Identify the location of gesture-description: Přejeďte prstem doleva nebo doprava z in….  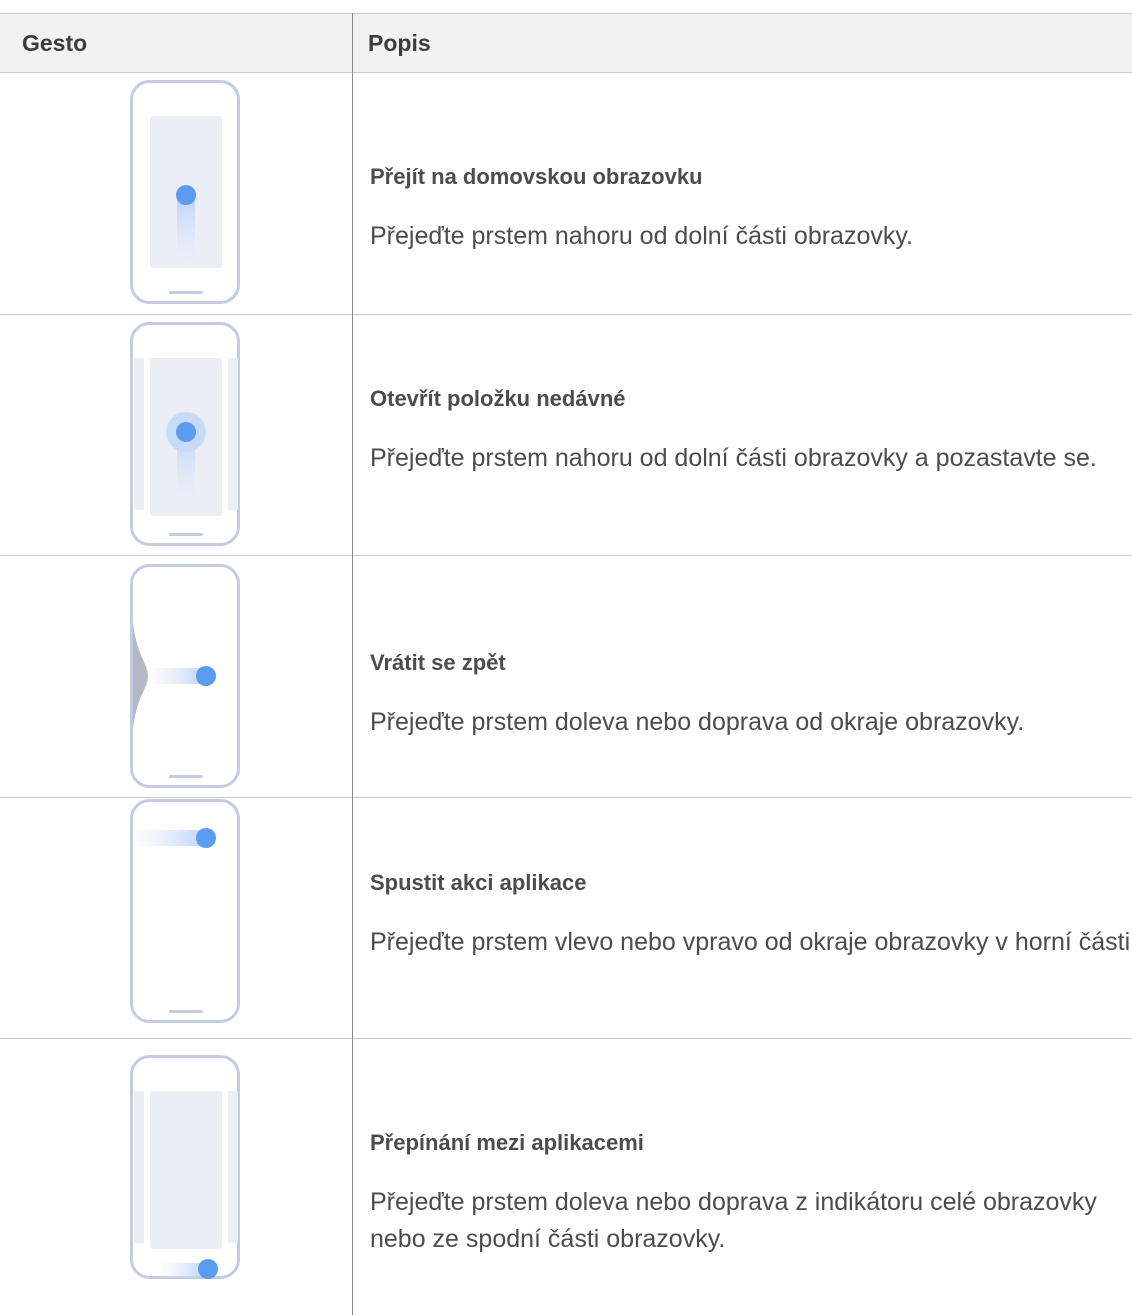
(733, 1220).